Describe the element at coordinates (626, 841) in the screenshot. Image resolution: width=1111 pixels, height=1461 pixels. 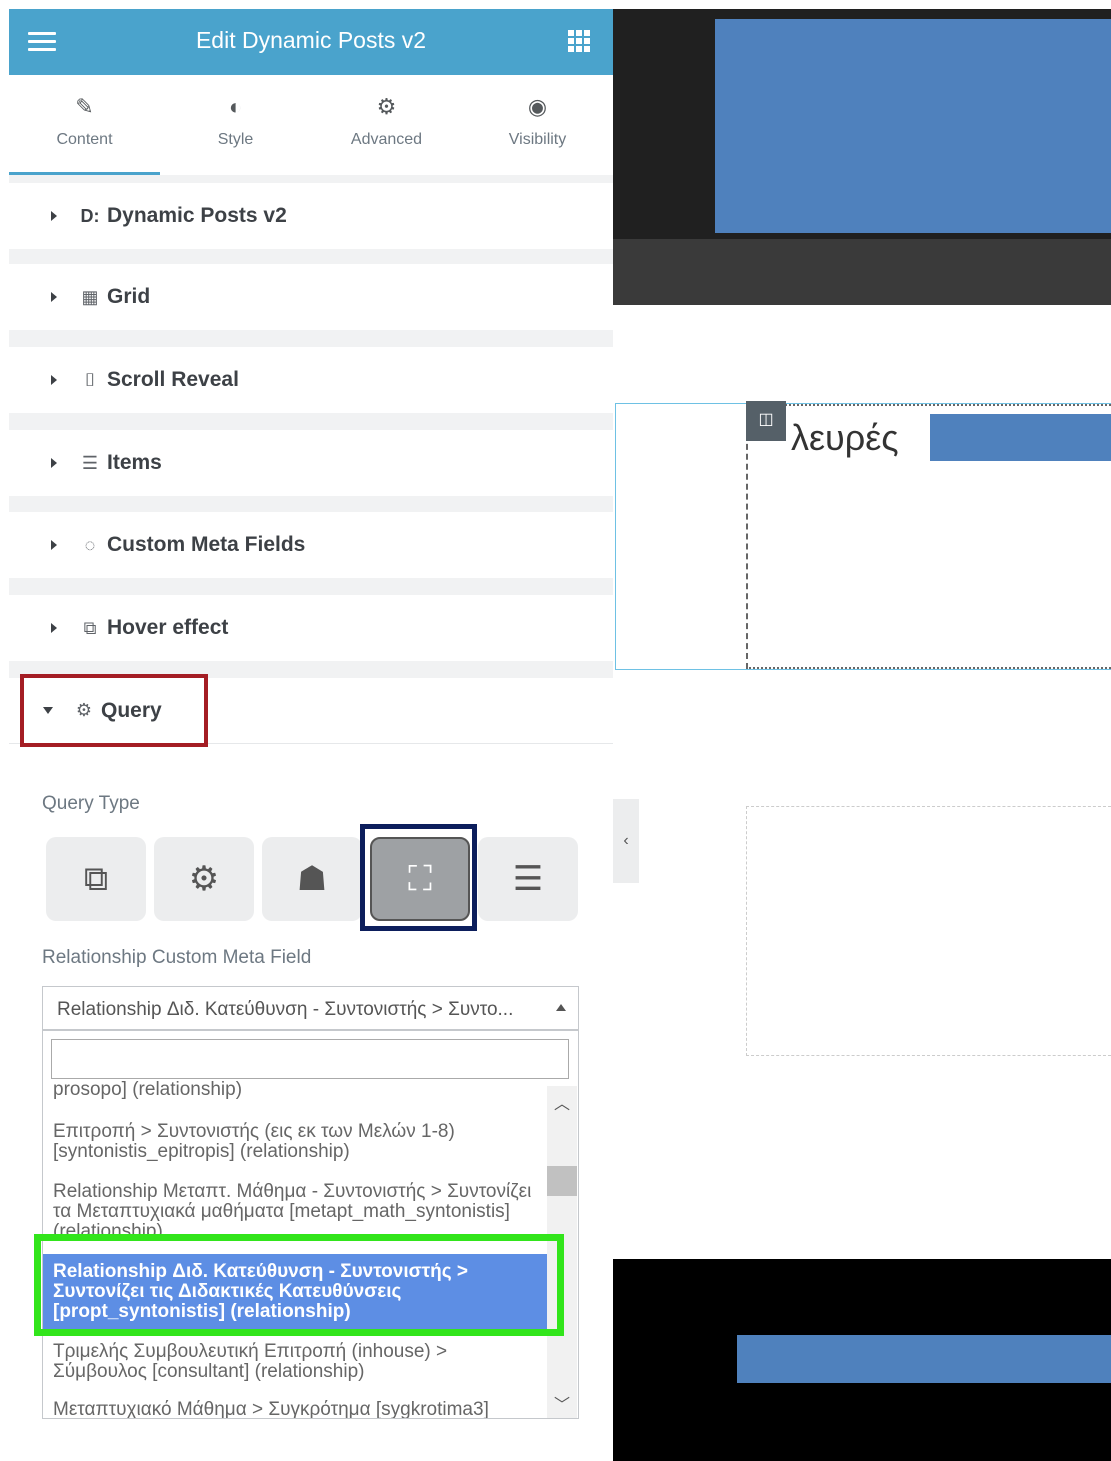
I see `collapse-panel-button: ‹` at that location.